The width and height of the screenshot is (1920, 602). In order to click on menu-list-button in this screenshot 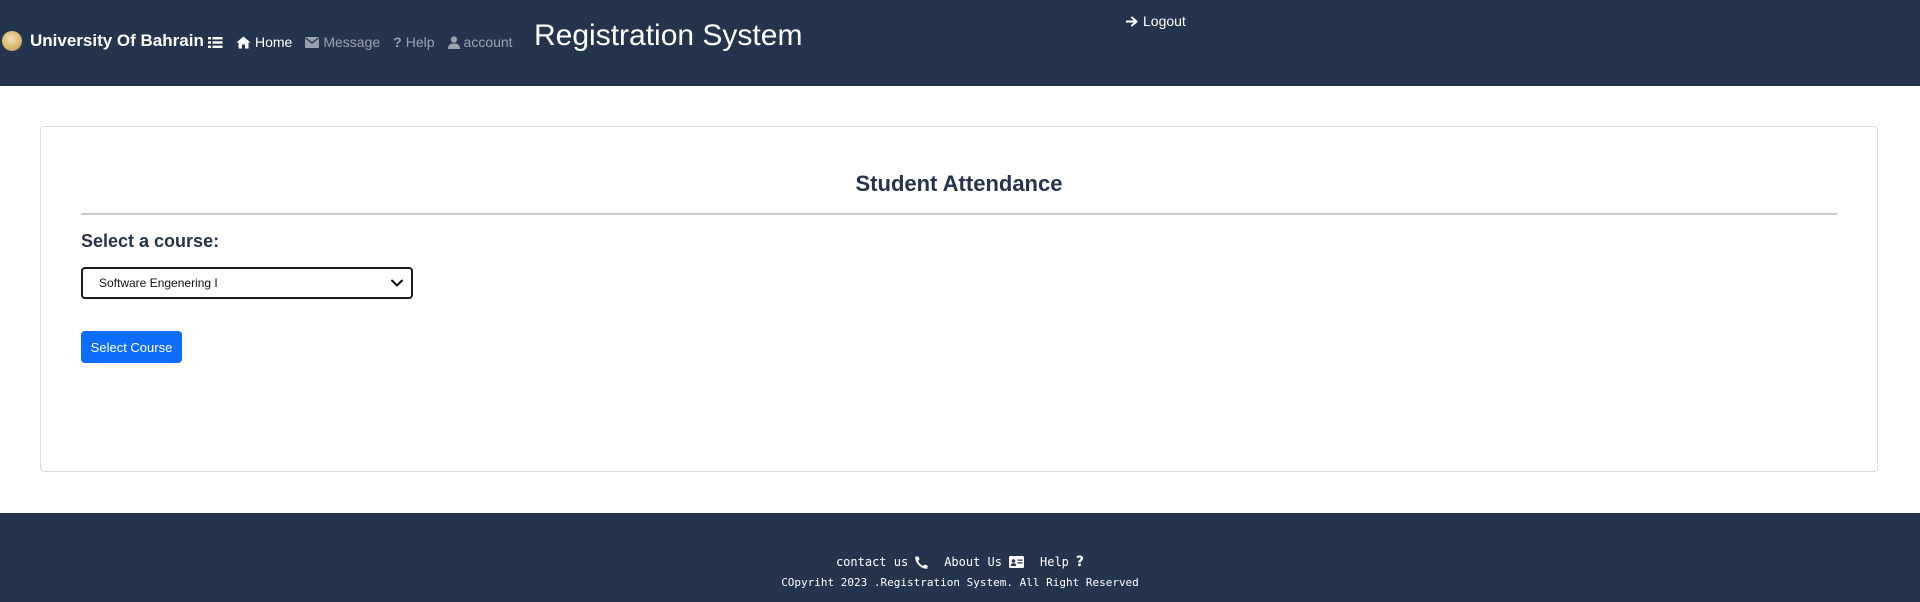, I will do `click(215, 42)`.